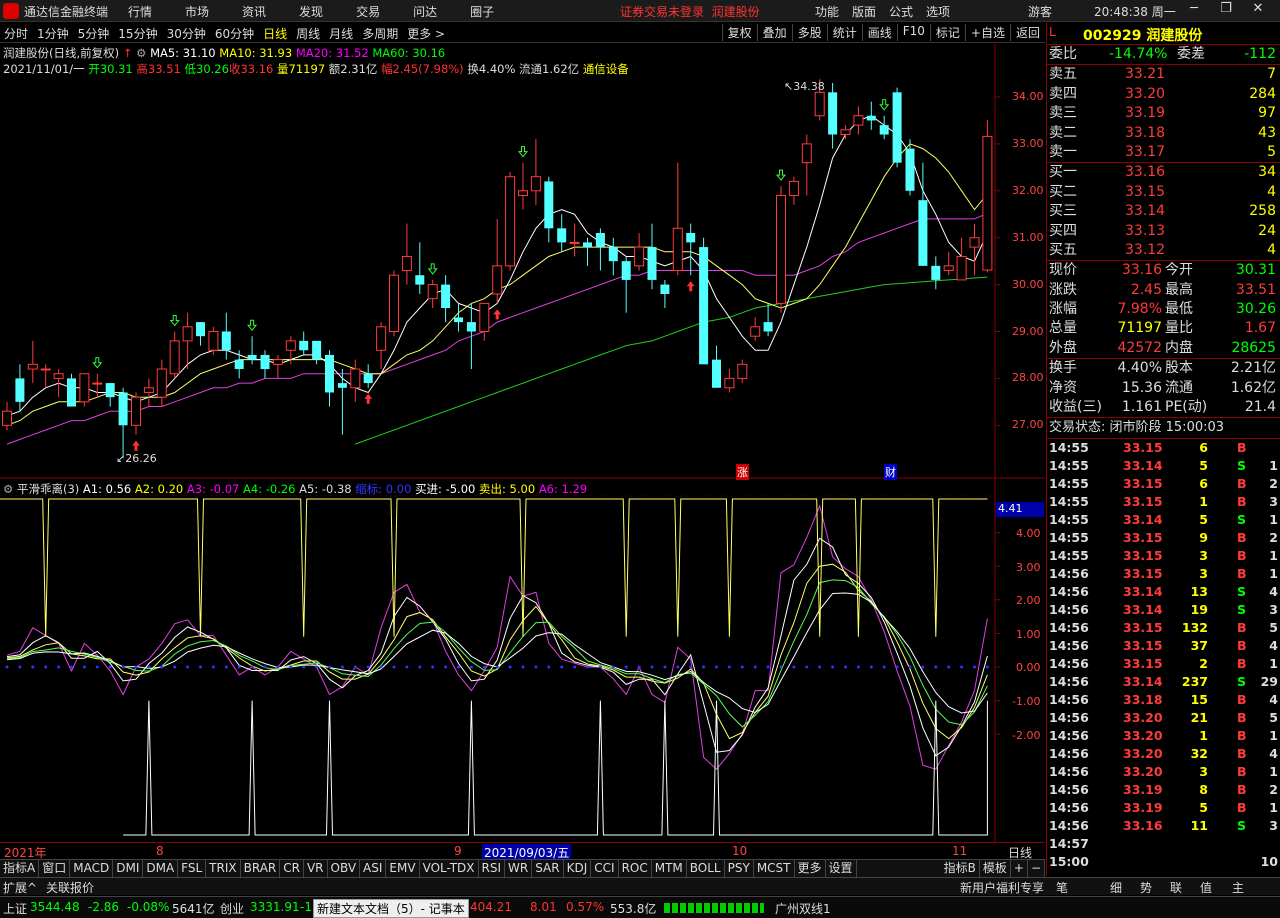 The image size is (1280, 918). Describe the element at coordinates (1194, 8) in the screenshot. I see `minimize-icon: ─` at that location.